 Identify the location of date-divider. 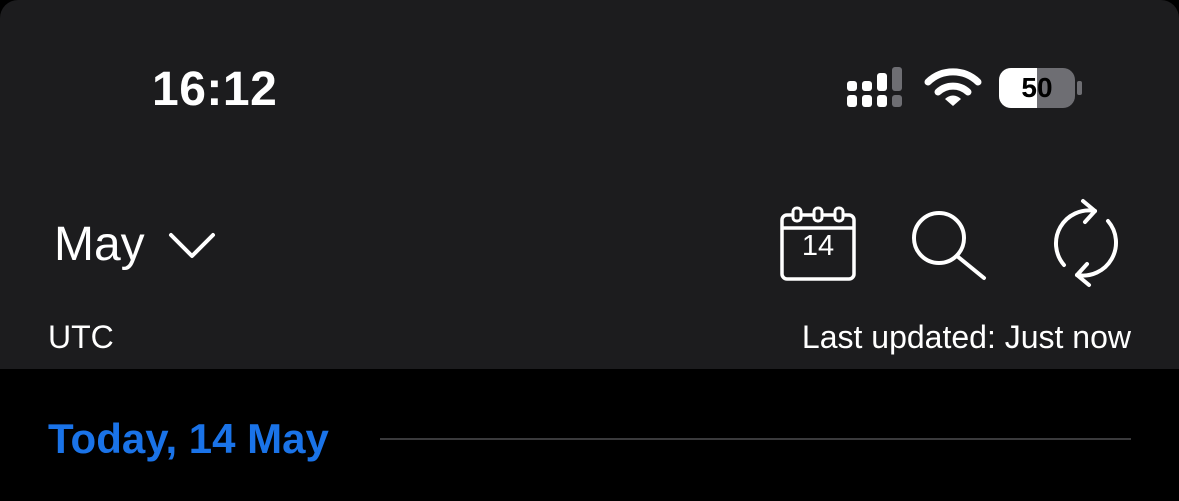
(755, 439).